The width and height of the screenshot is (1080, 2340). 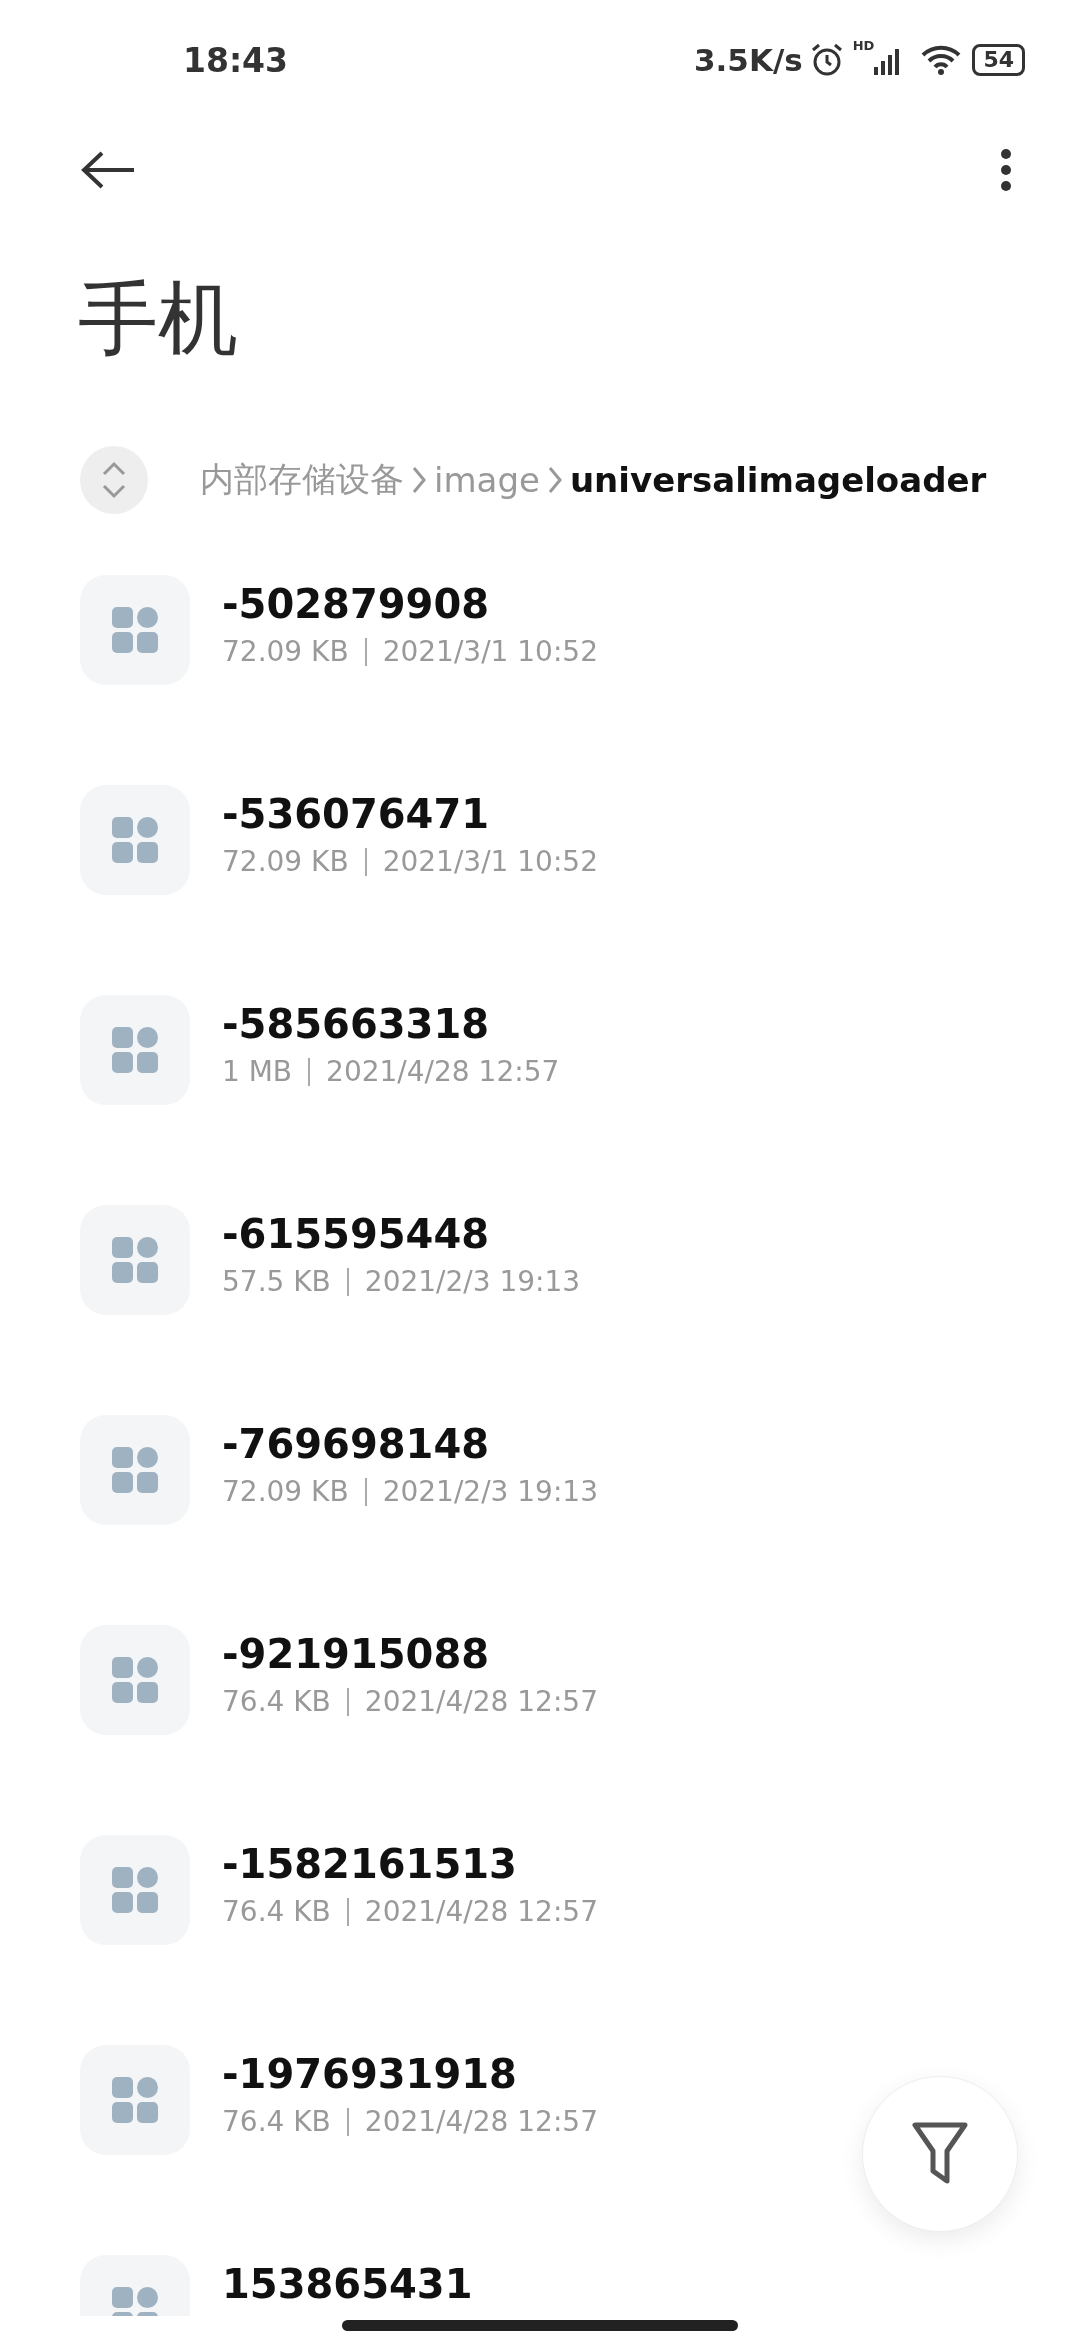 What do you see at coordinates (748, 60) in the screenshot?
I see `network-speed: 3.5K/s` at bounding box center [748, 60].